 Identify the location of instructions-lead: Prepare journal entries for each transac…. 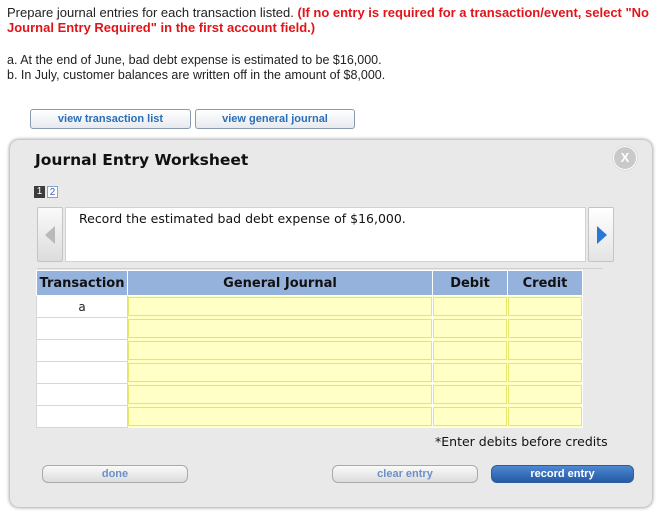
(150, 12).